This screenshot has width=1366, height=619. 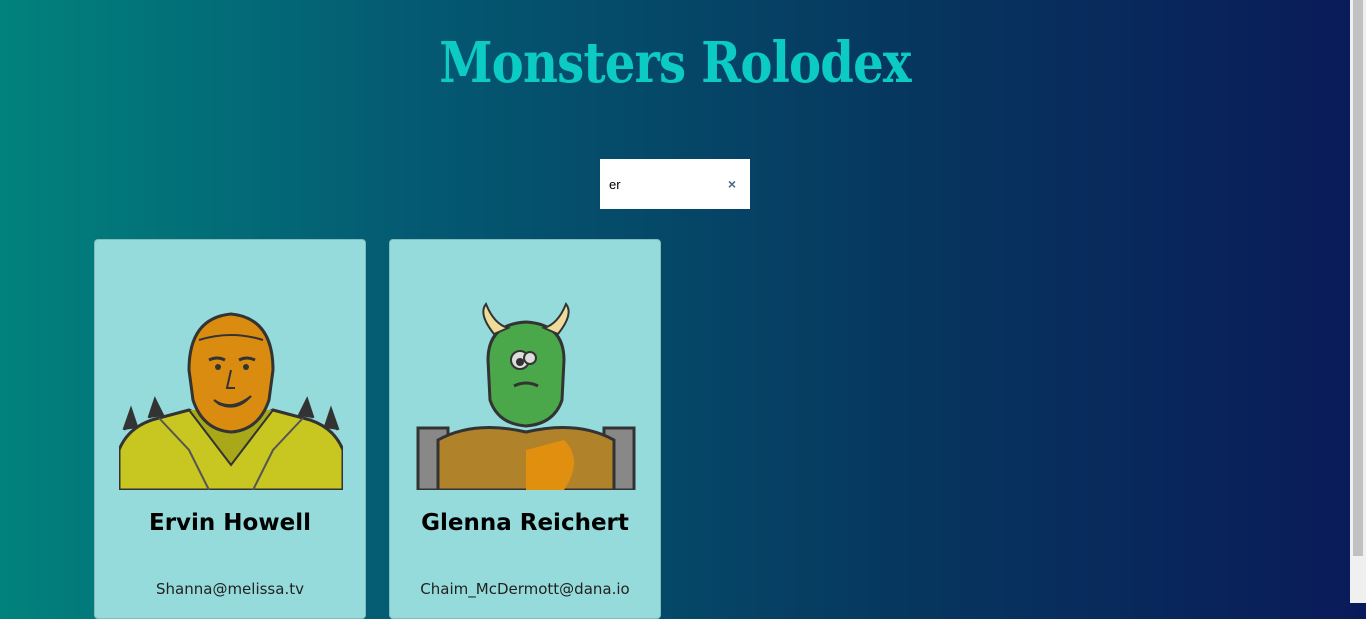 What do you see at coordinates (230, 589) in the screenshot?
I see `monster-email: Shanna@melissa.tv` at bounding box center [230, 589].